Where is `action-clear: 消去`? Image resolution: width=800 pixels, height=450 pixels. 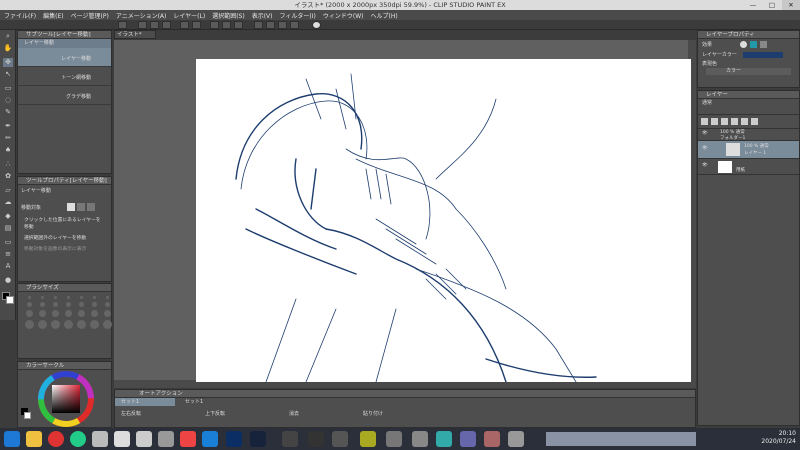 action-clear: 消去 is located at coordinates (294, 413).